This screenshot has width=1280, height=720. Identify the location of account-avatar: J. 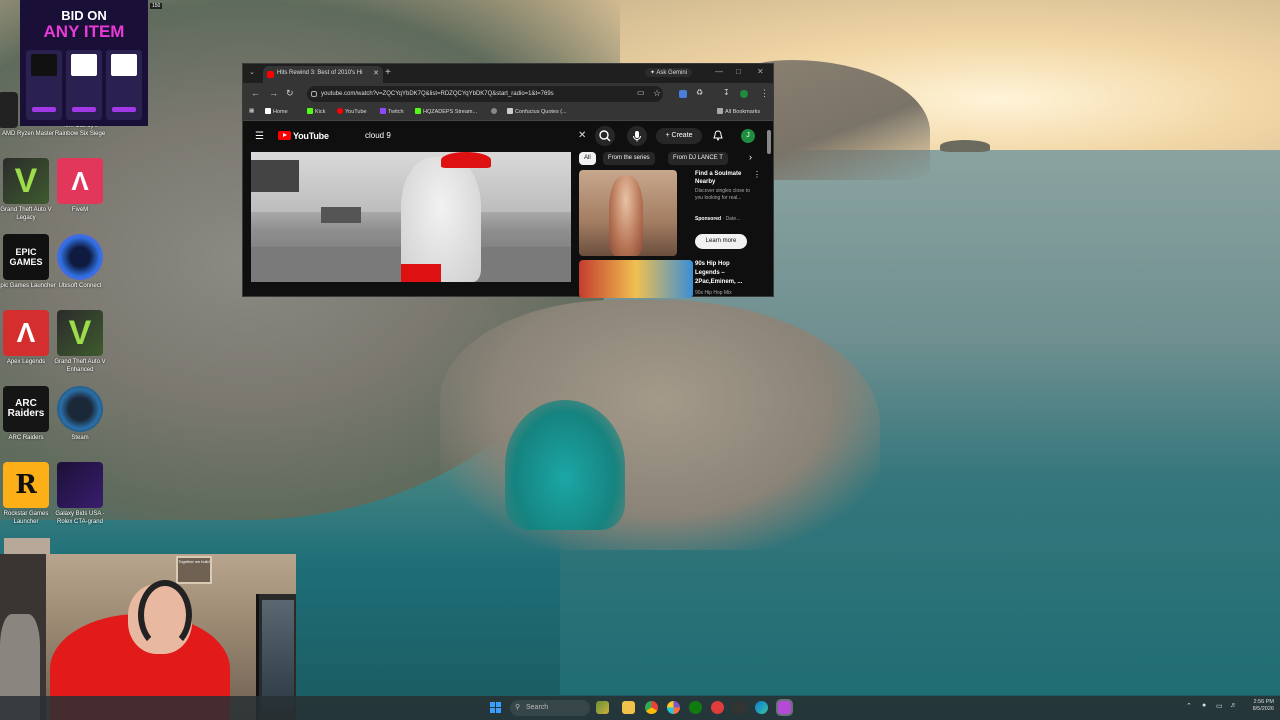
(748, 136).